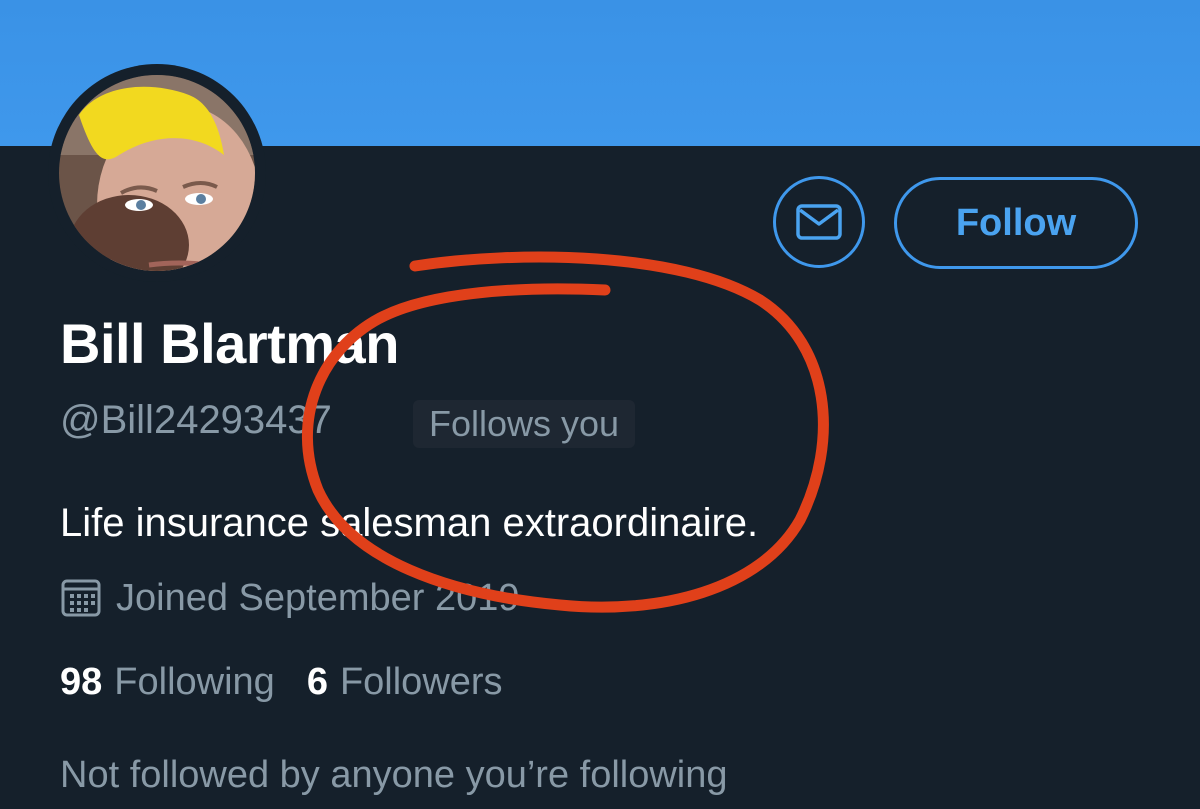  I want to click on avatar-photo, so click(157, 173).